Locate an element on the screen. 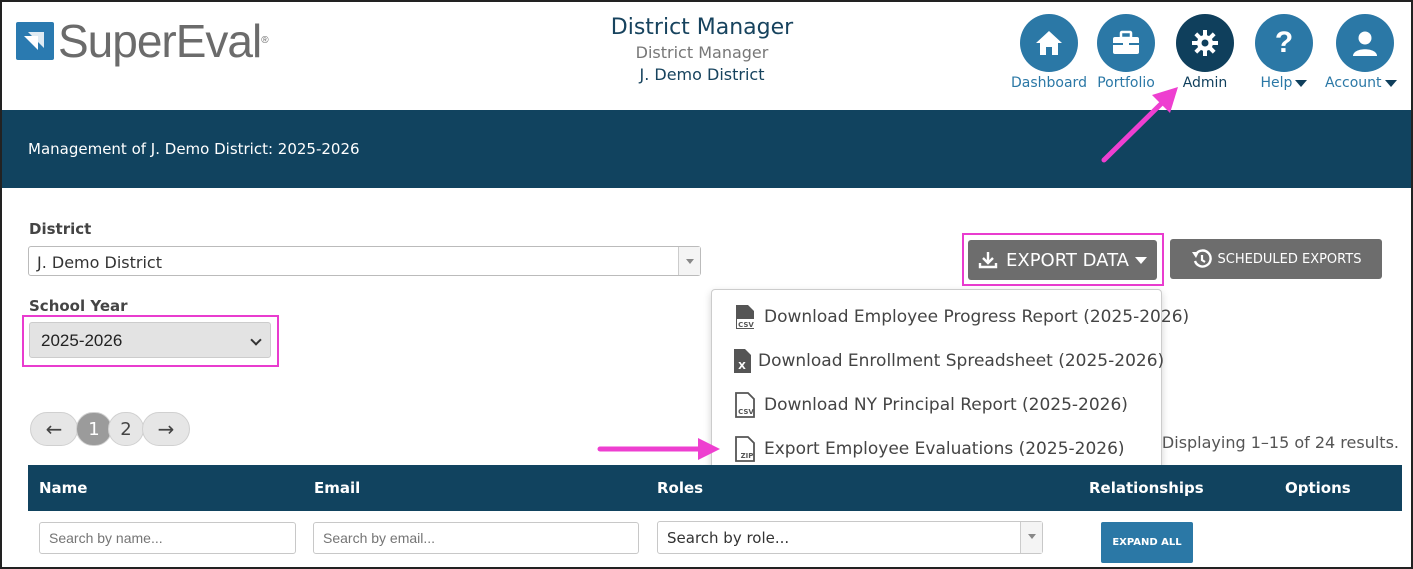  user-icon is located at coordinates (1364, 43).